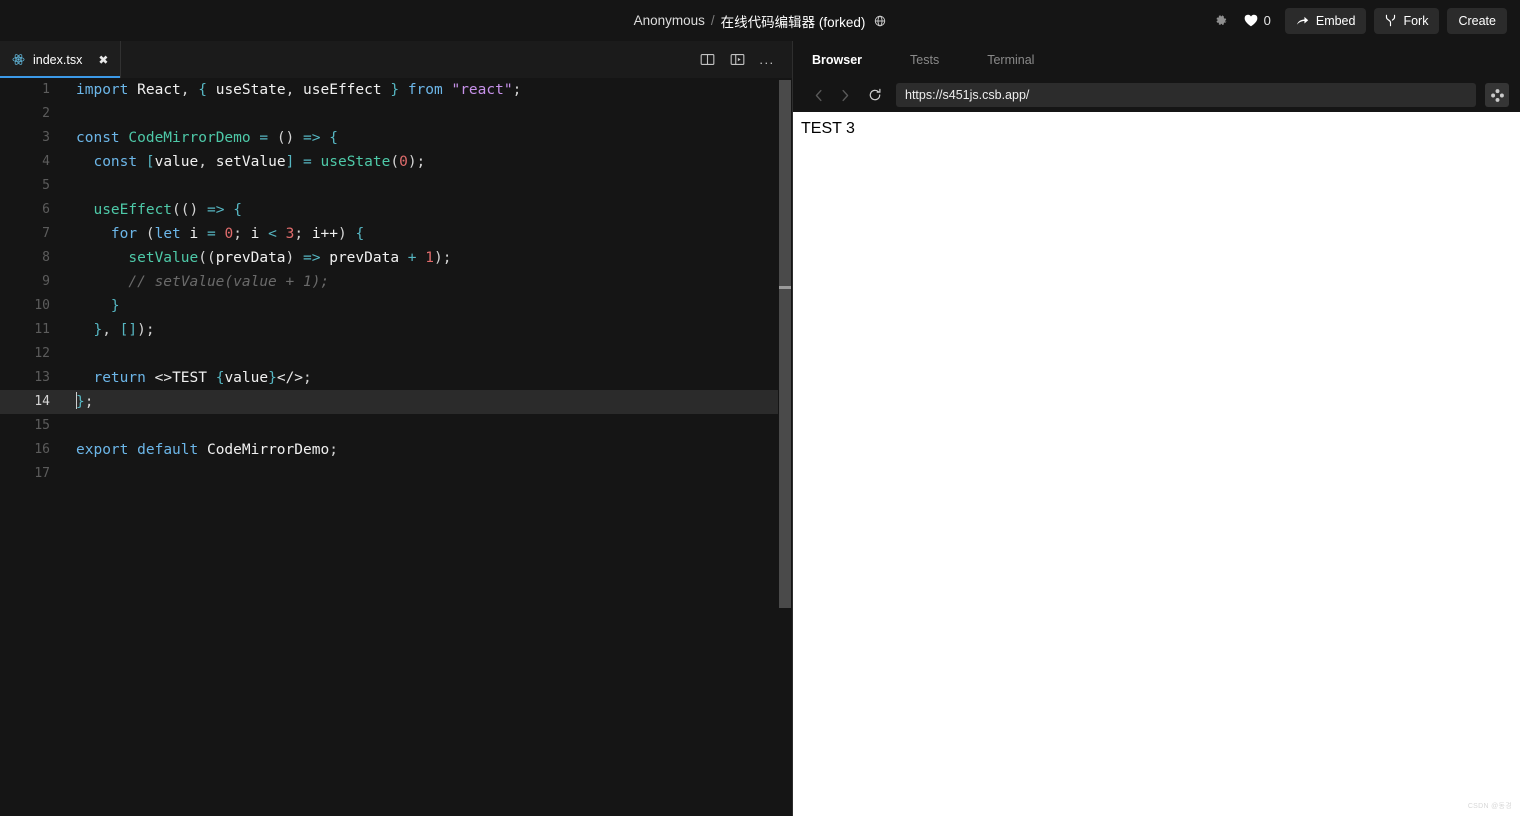 The image size is (1520, 816). What do you see at coordinates (482, 90) in the screenshot?
I see `code-token: "react"` at bounding box center [482, 90].